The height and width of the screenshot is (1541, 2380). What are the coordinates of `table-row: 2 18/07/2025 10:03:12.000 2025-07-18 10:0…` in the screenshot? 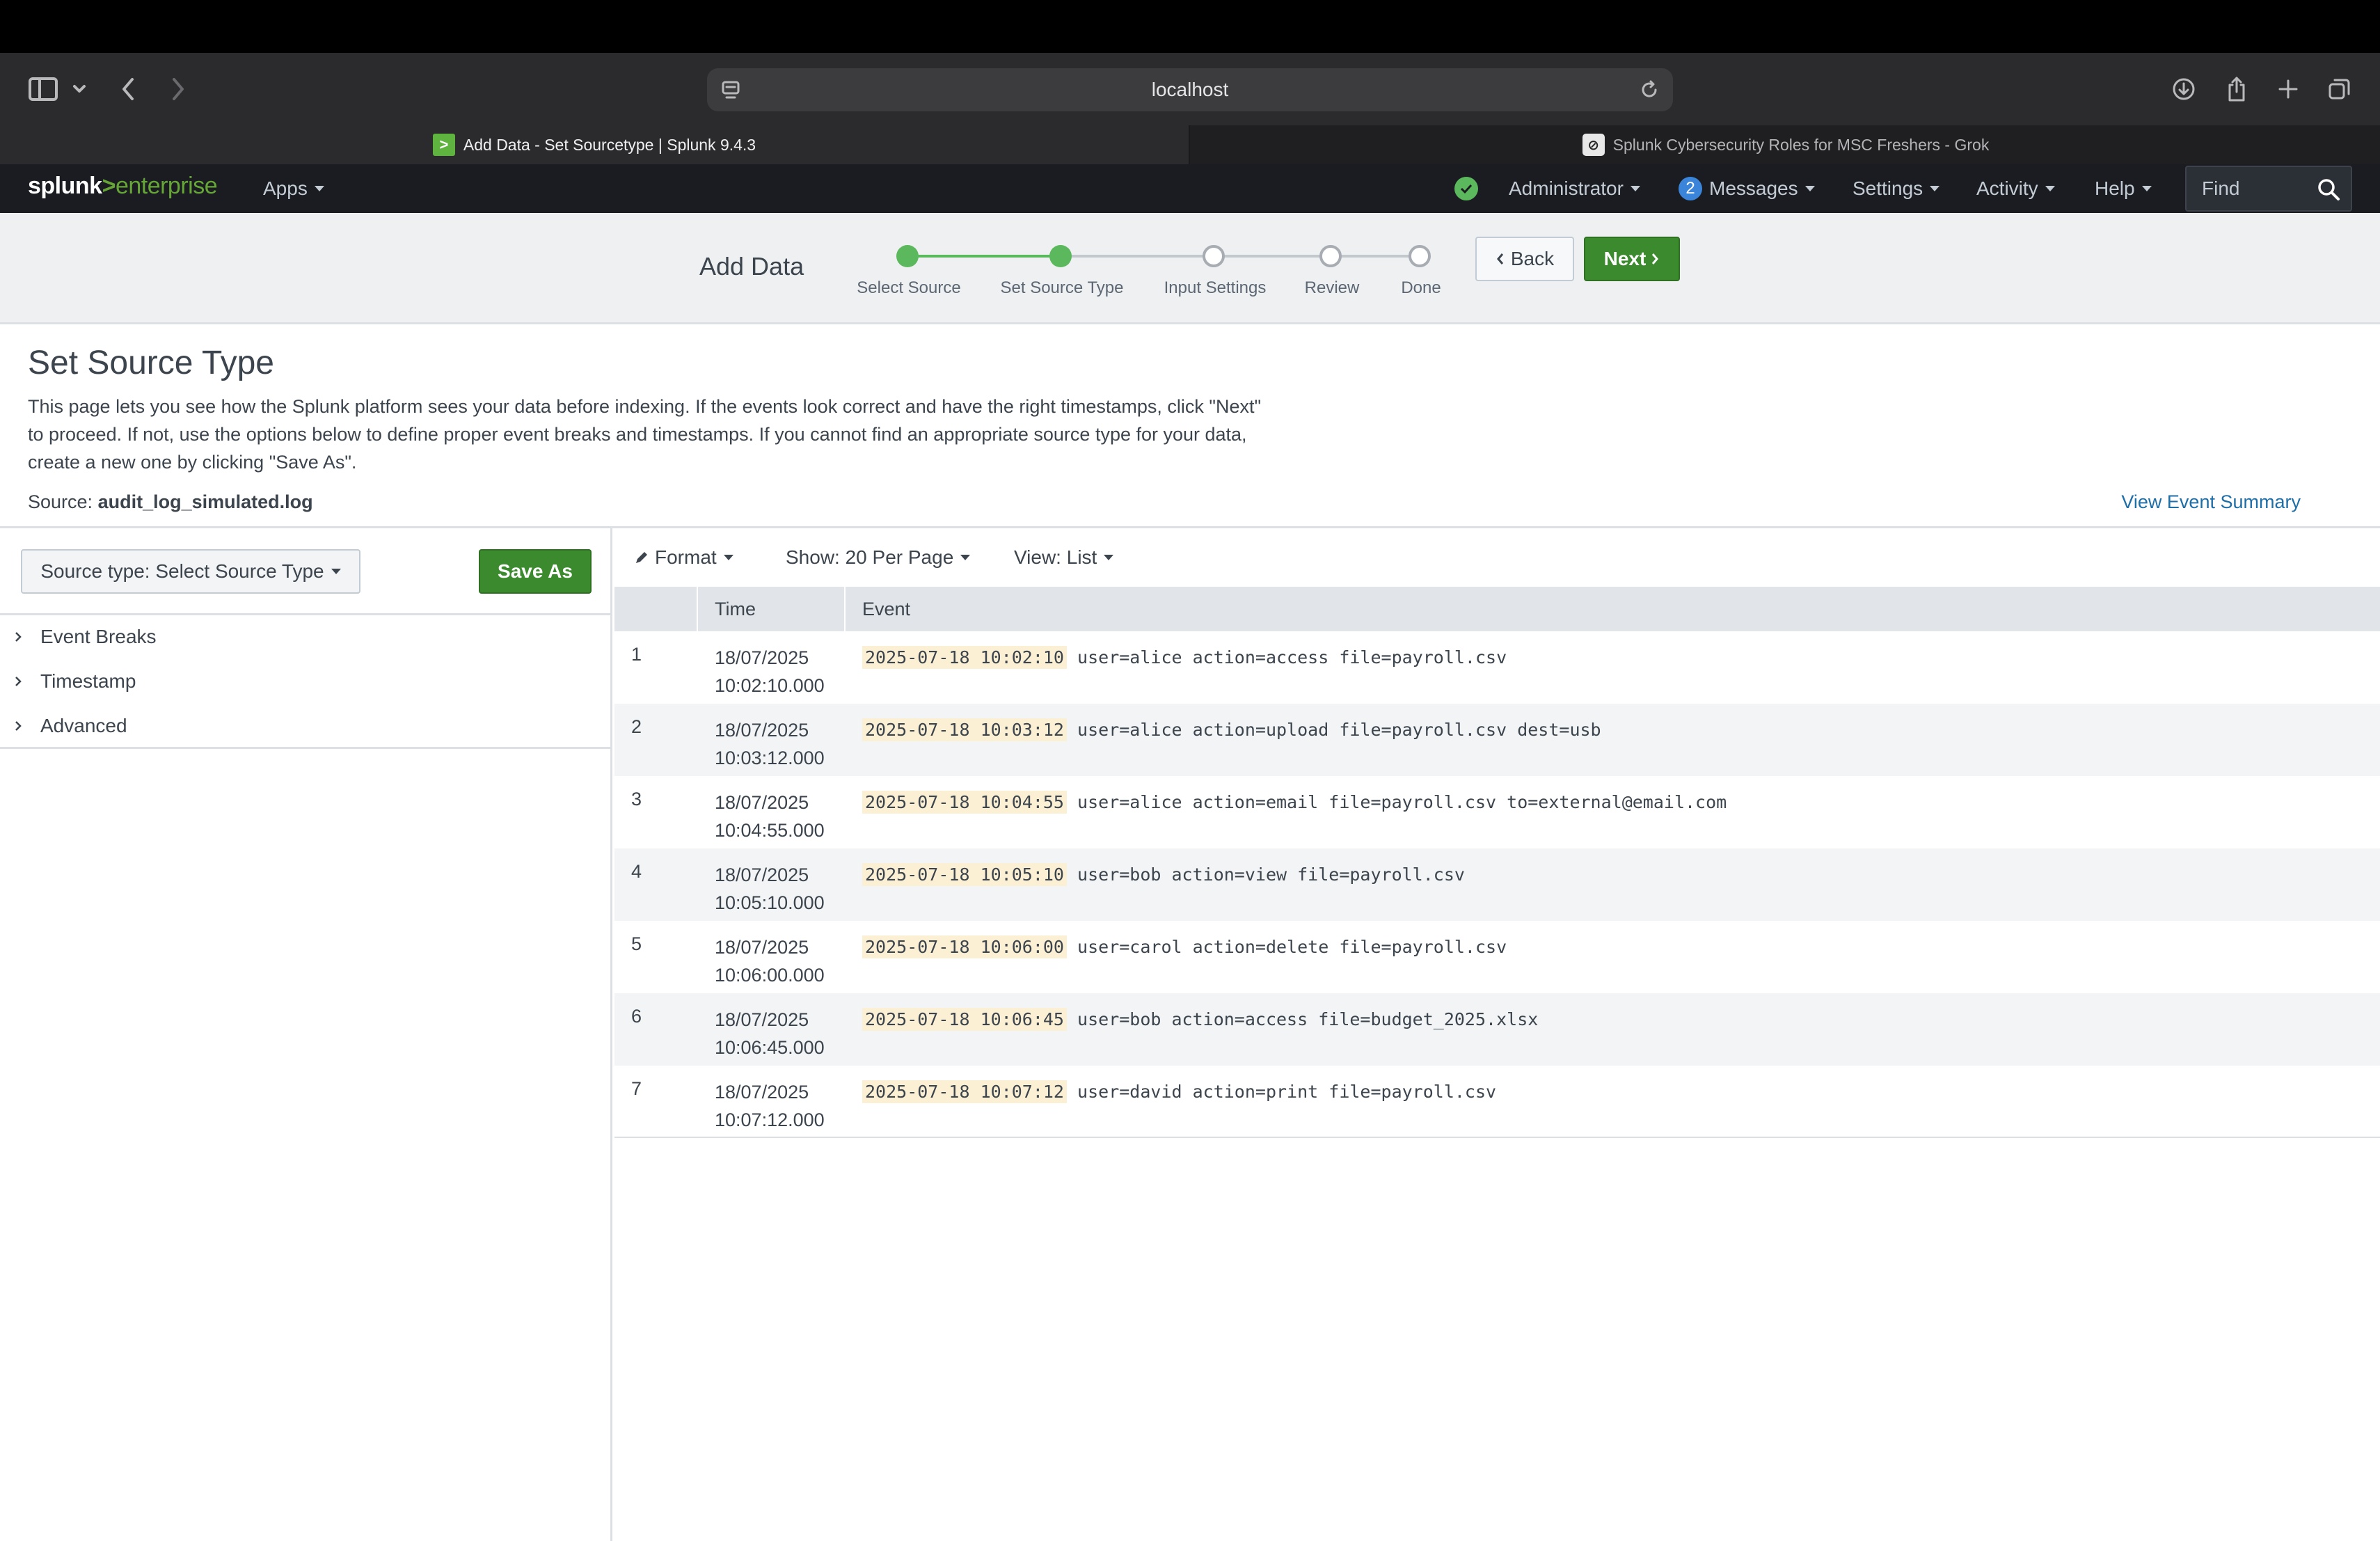 It's located at (1497, 740).